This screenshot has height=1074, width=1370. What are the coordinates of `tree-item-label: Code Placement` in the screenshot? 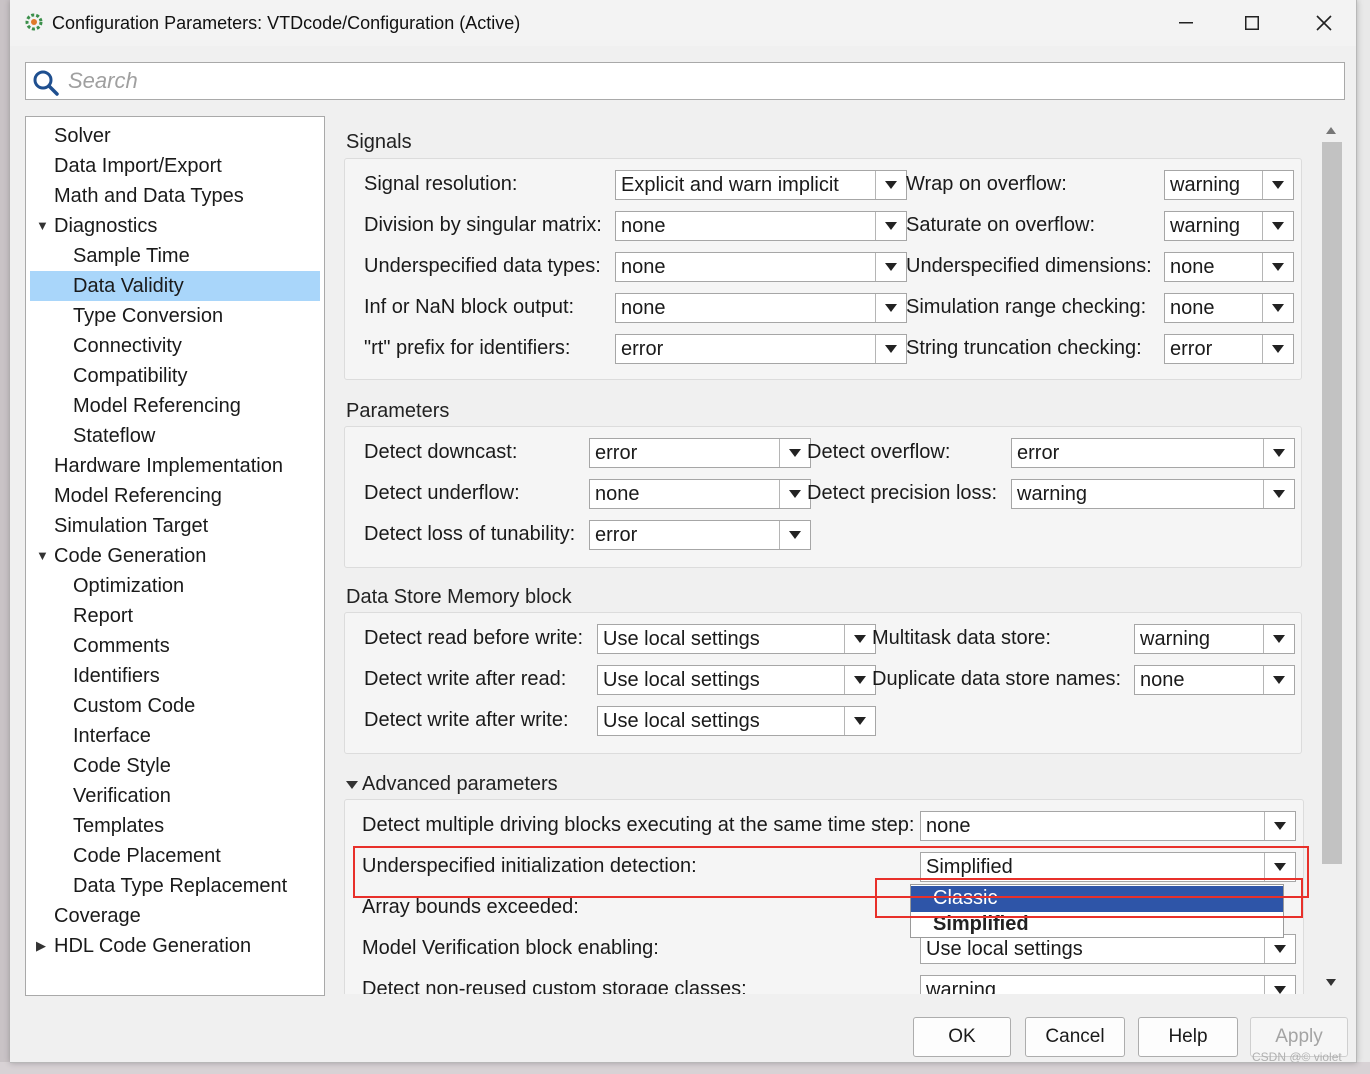 It's located at (147, 856).